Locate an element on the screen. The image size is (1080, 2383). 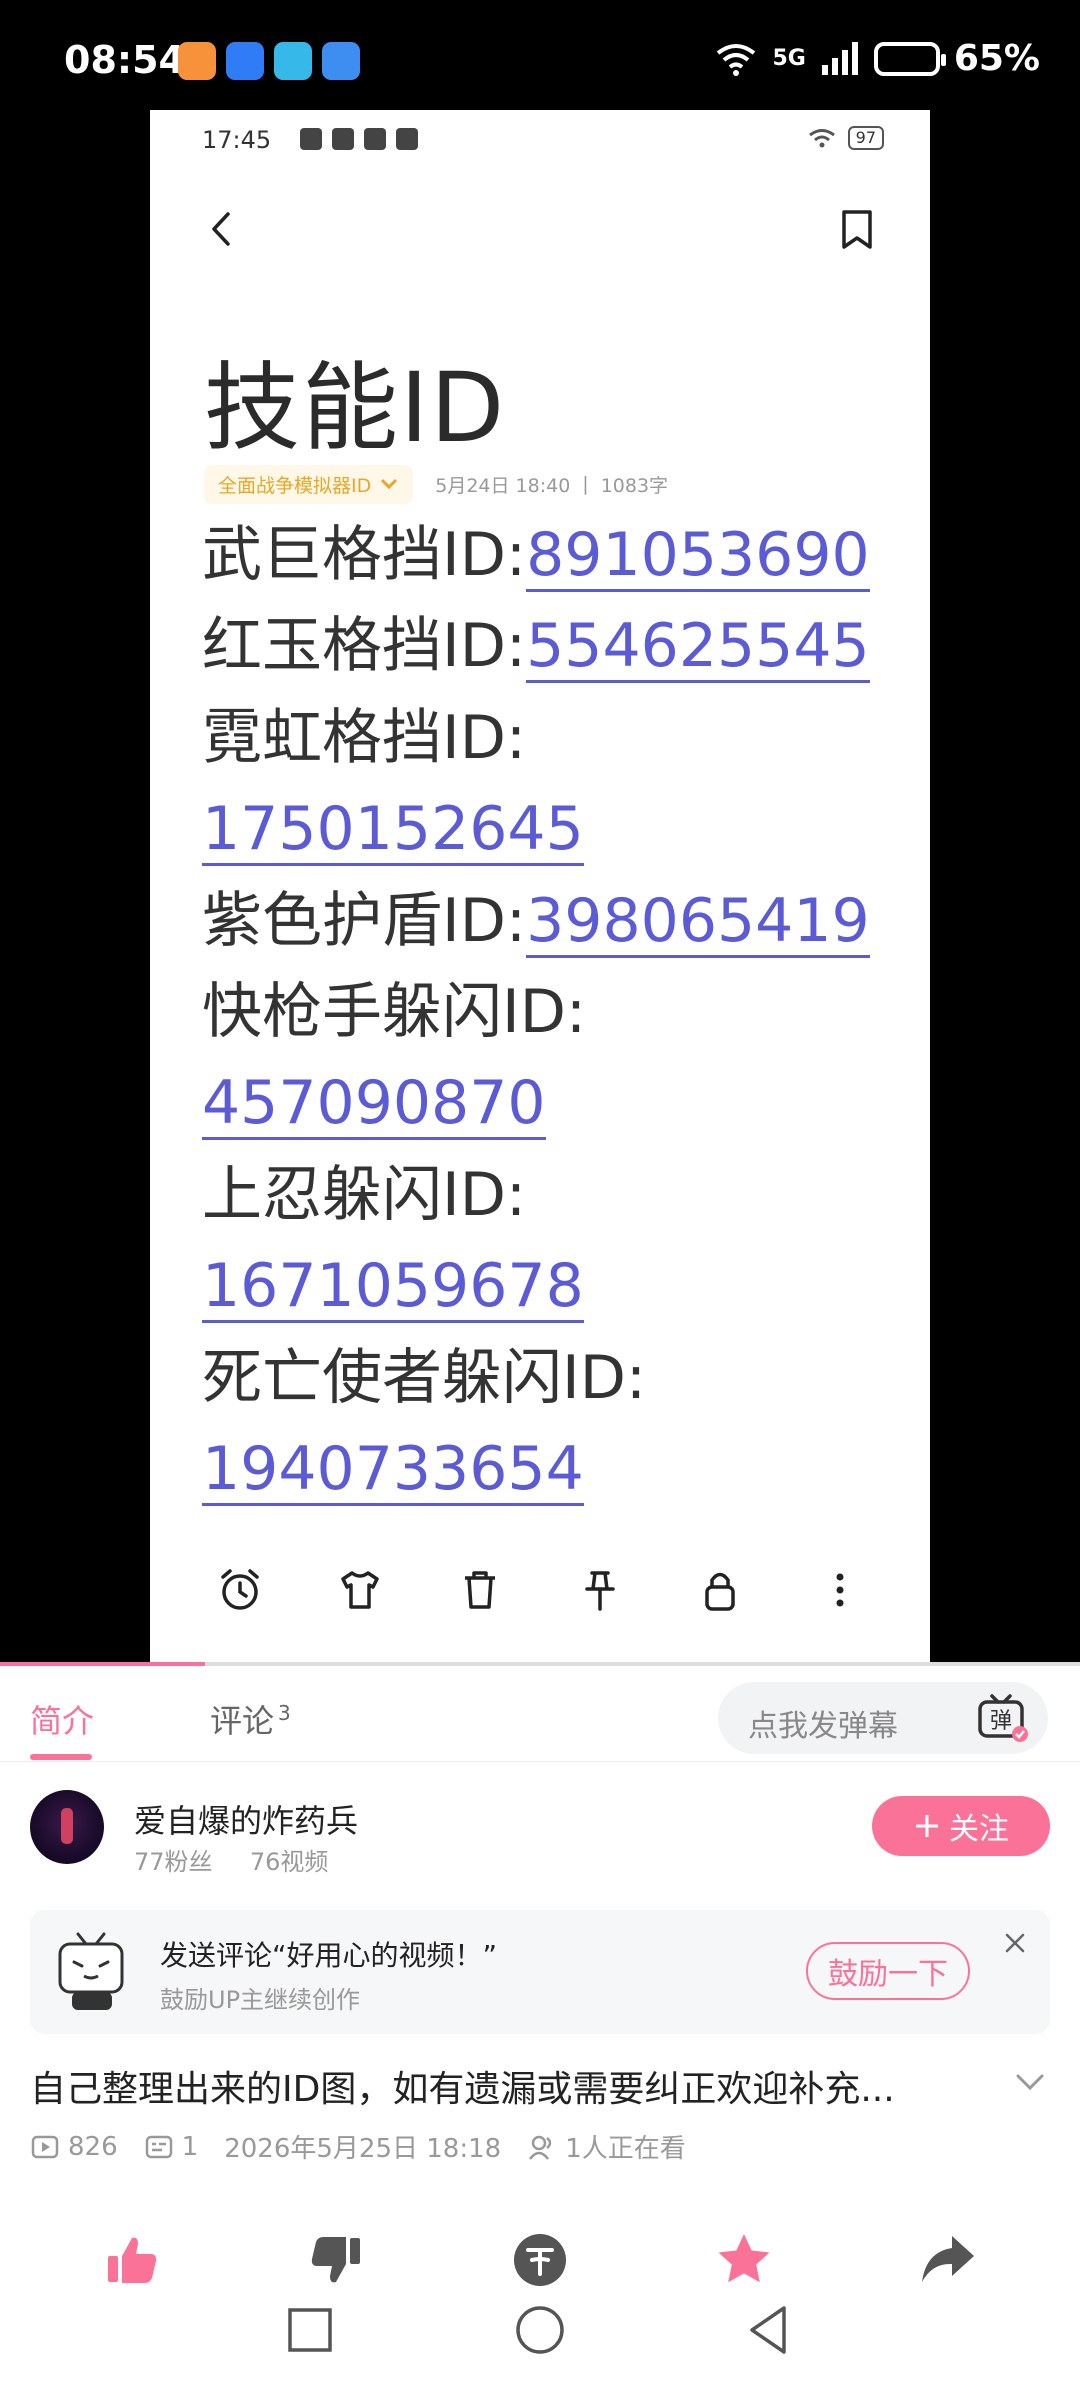
danmaku-count-icon is located at coordinates (159, 2147).